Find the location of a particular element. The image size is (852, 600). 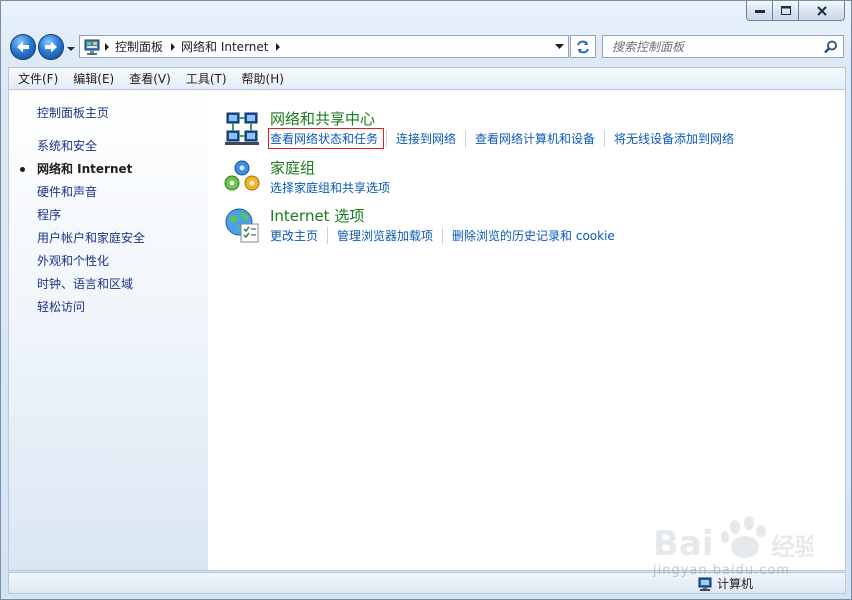

manage-browser-addons-link: 管理浏览器加载项 is located at coordinates (384, 235).